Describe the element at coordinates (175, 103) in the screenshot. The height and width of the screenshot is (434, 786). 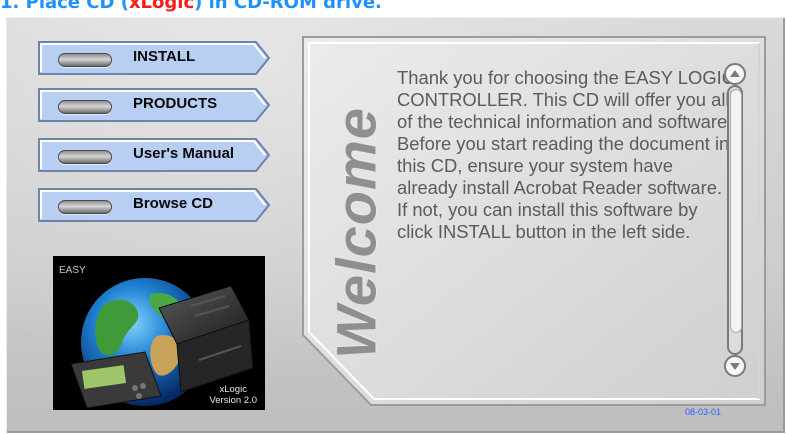
I see `products-button-label: PRODUCTS` at that location.